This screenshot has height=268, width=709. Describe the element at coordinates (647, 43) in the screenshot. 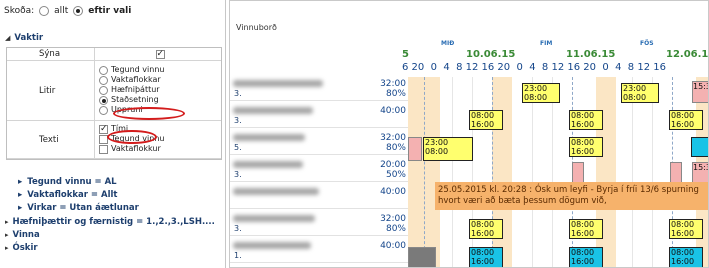

I see `day-label: FÖS` at that location.